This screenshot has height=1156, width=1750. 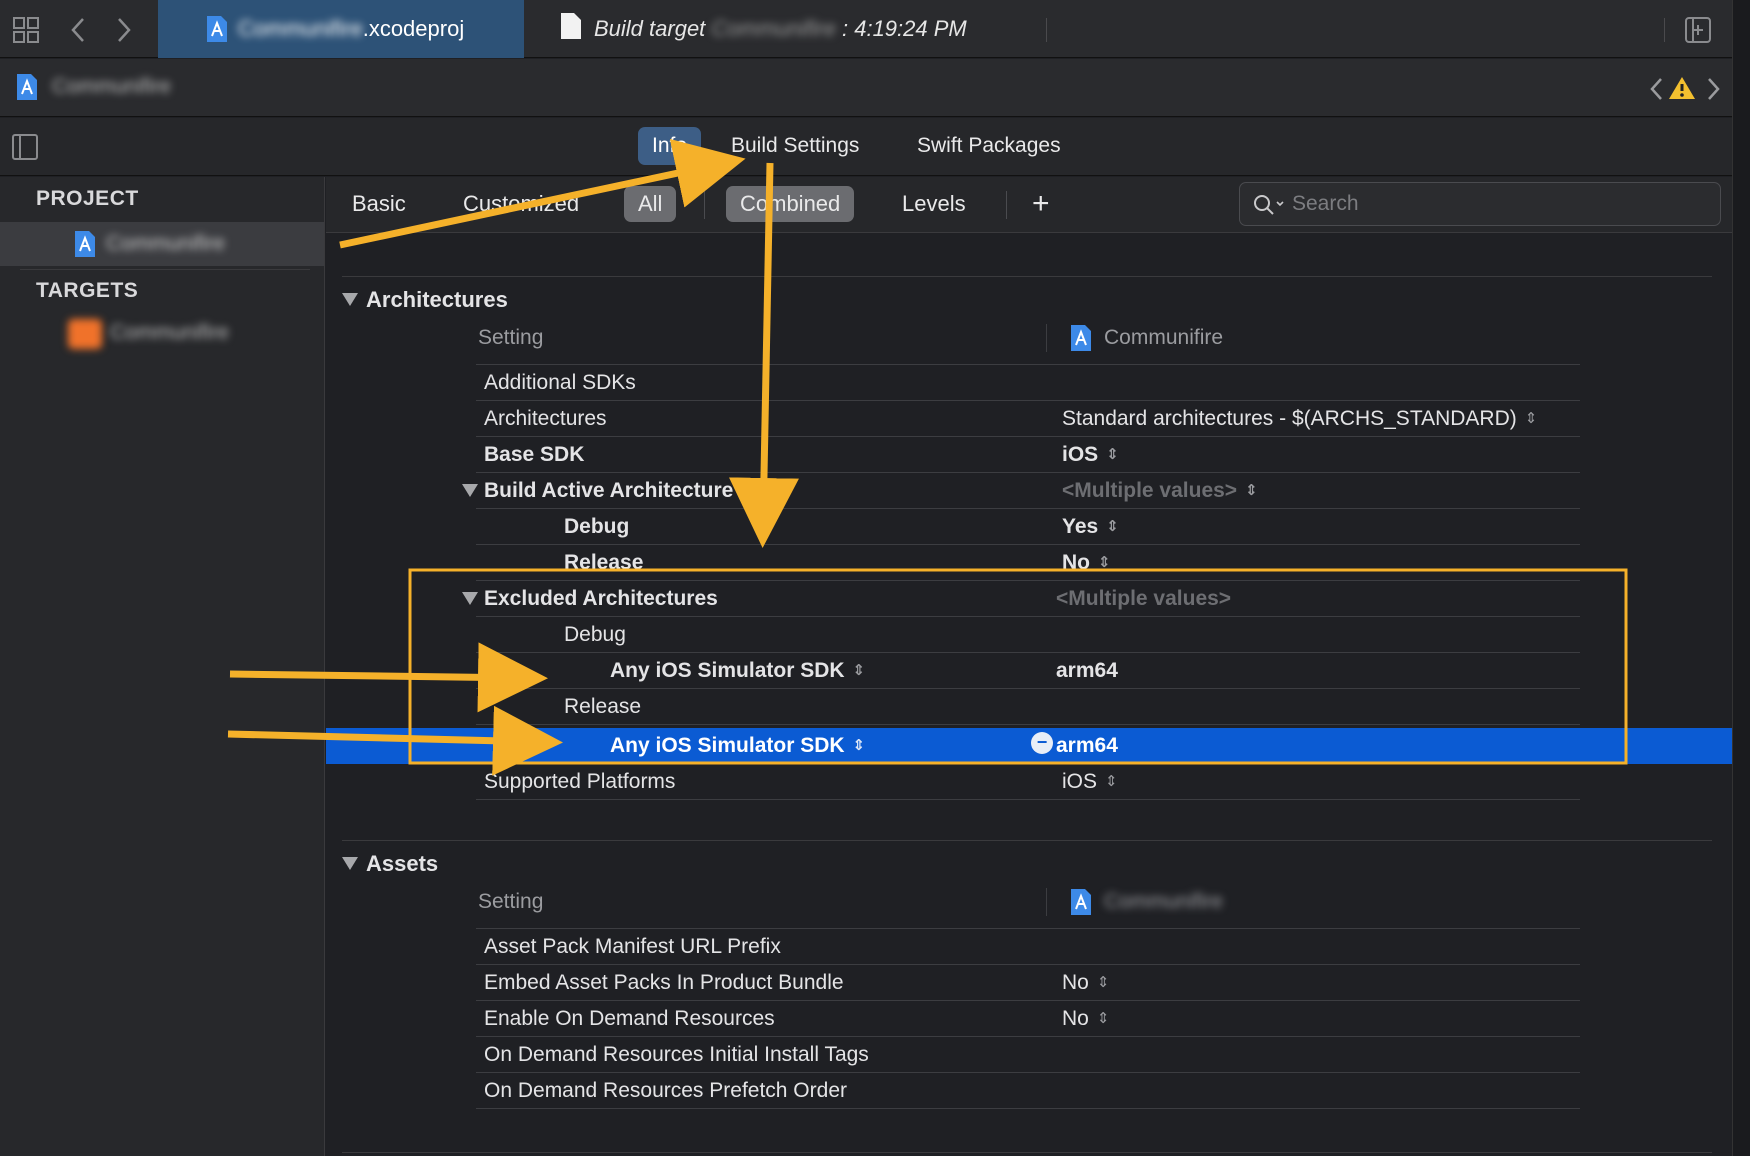 I want to click on section-title-assets: Assets, so click(x=402, y=864).